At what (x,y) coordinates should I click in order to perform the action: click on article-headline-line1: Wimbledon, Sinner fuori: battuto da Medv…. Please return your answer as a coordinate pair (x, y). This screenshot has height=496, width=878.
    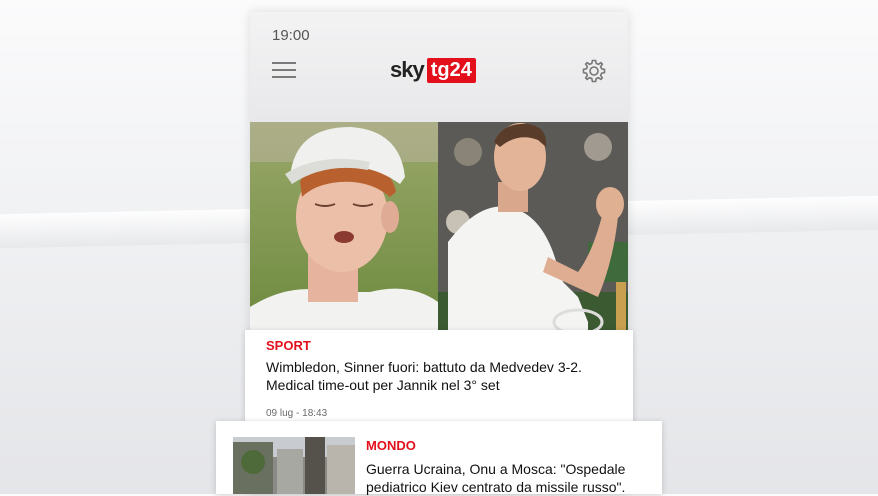
    Looking at the image, I should click on (424, 367).